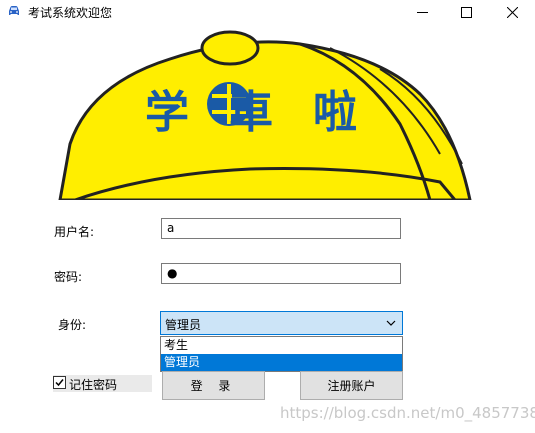  I want to click on maximize-icon, so click(466, 12).